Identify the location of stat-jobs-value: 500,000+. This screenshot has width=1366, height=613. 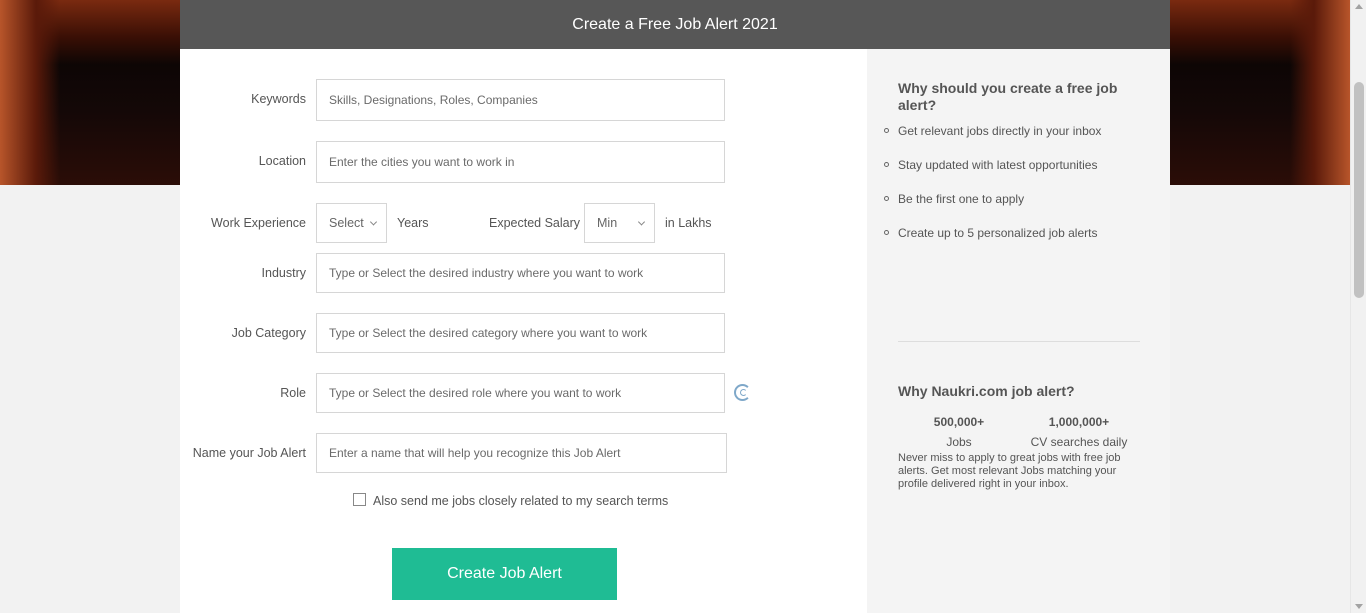
(959, 422).